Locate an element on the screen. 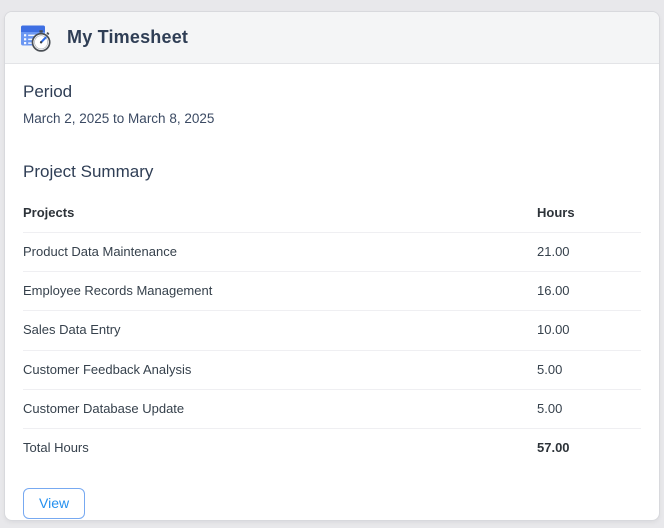 The height and width of the screenshot is (528, 664). table-row: Employee Records Management 16.00 is located at coordinates (332, 291).